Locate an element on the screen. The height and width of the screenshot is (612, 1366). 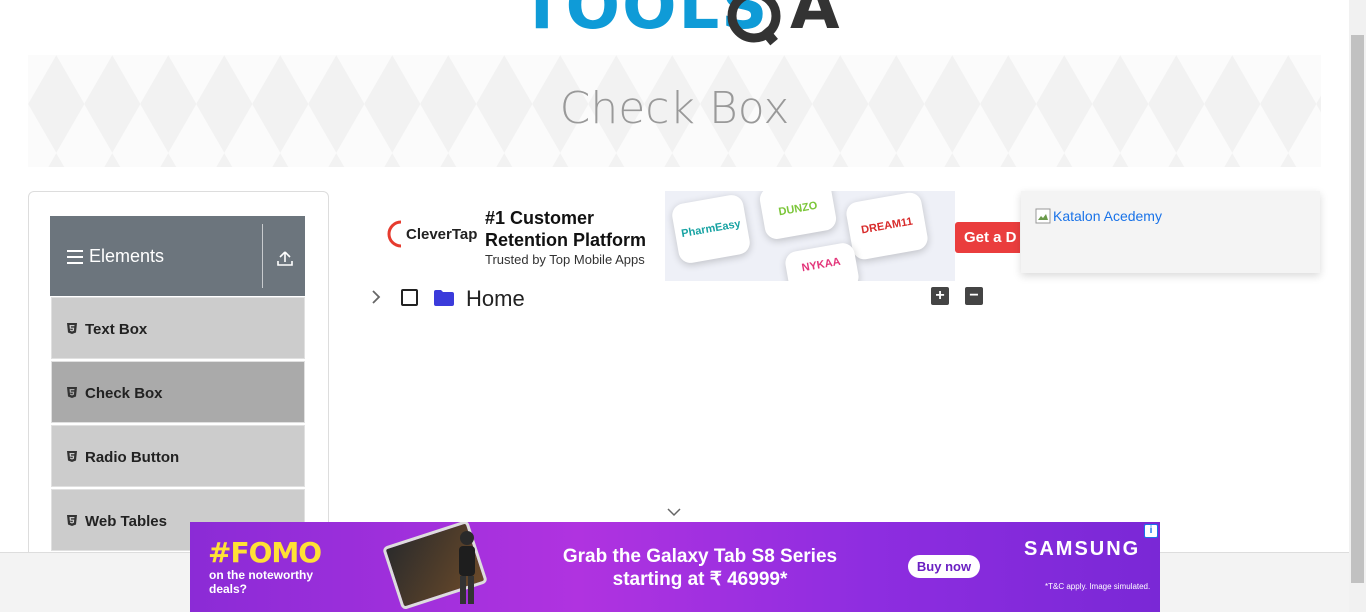
ad-cta-button: Get a D is located at coordinates (987, 237).